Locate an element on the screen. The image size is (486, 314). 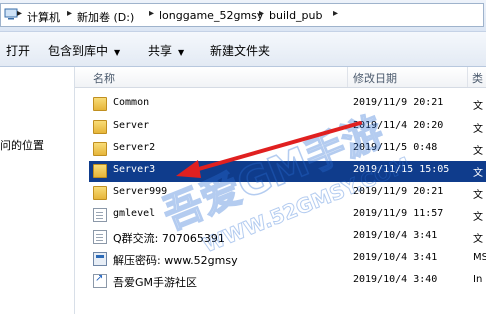
command-bar: 打开 包含到库中 ▼ 共享 ▼ 新建文件夹 is located at coordinates (243, 49).